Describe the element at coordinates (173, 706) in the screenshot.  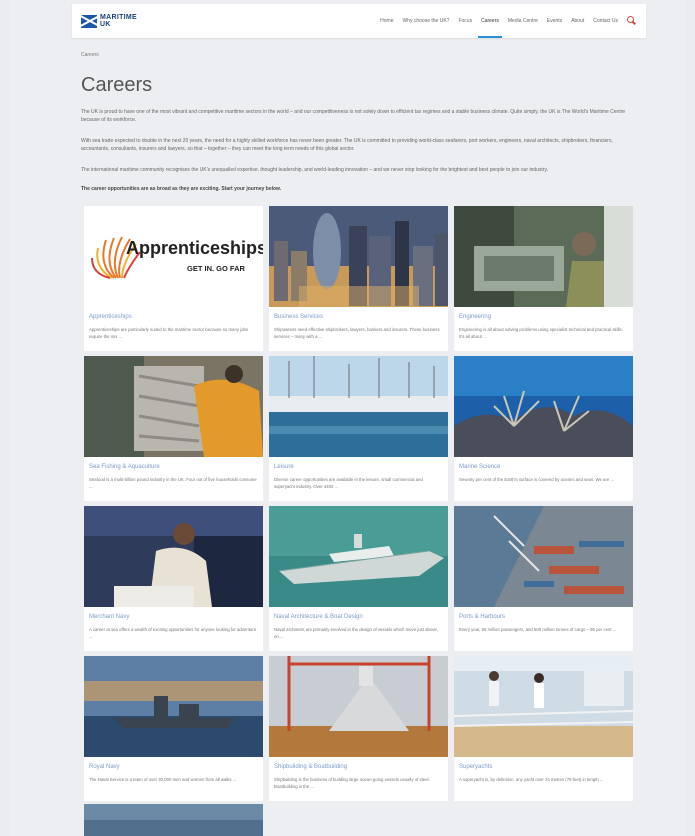
I see `royal-navy-image` at that location.